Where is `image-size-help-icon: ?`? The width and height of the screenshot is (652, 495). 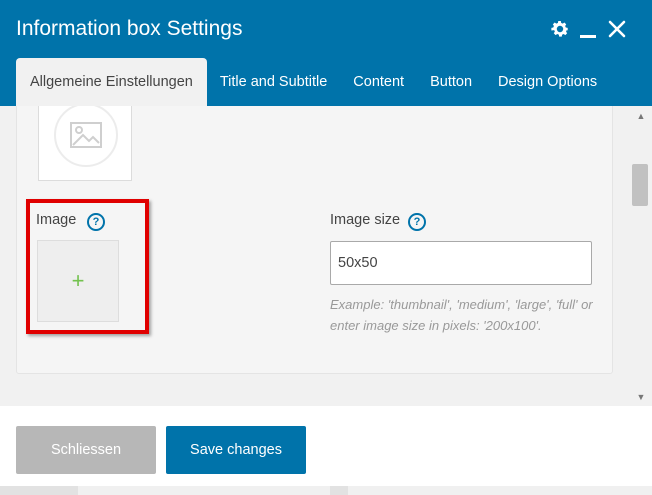 image-size-help-icon: ? is located at coordinates (417, 222).